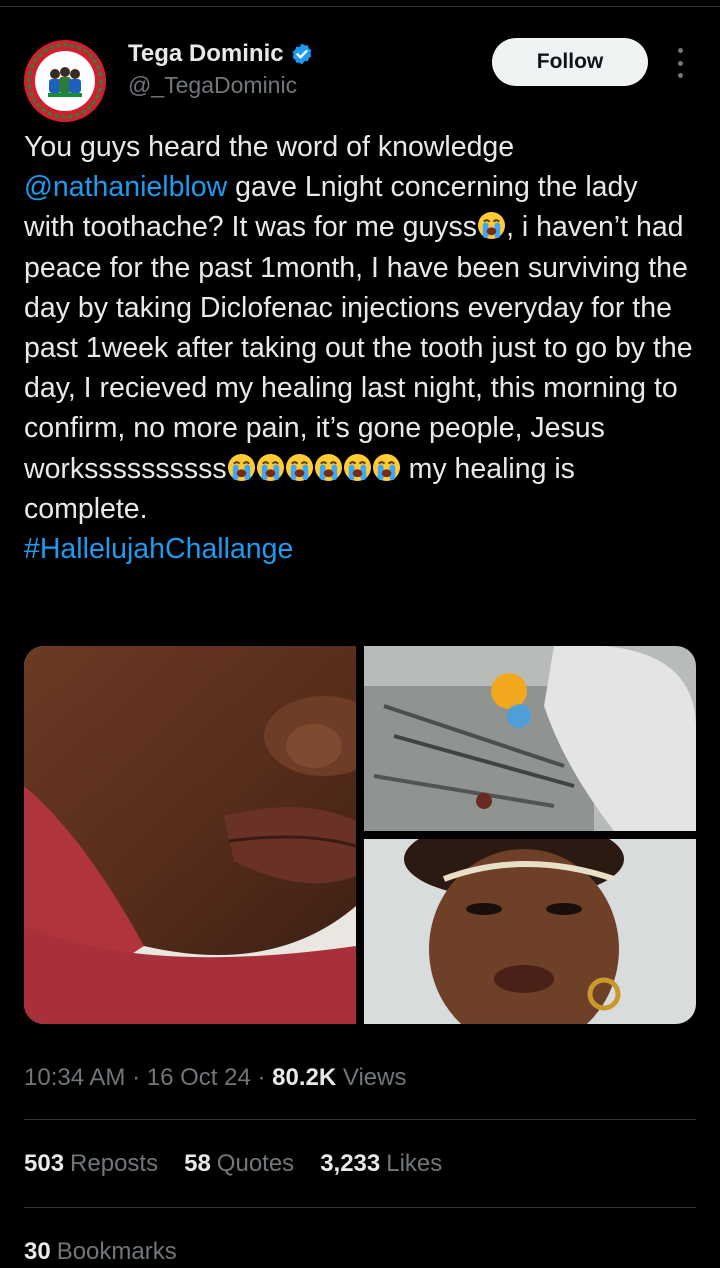  What do you see at coordinates (114, 1163) in the screenshot?
I see `reposts-label: Reposts` at bounding box center [114, 1163].